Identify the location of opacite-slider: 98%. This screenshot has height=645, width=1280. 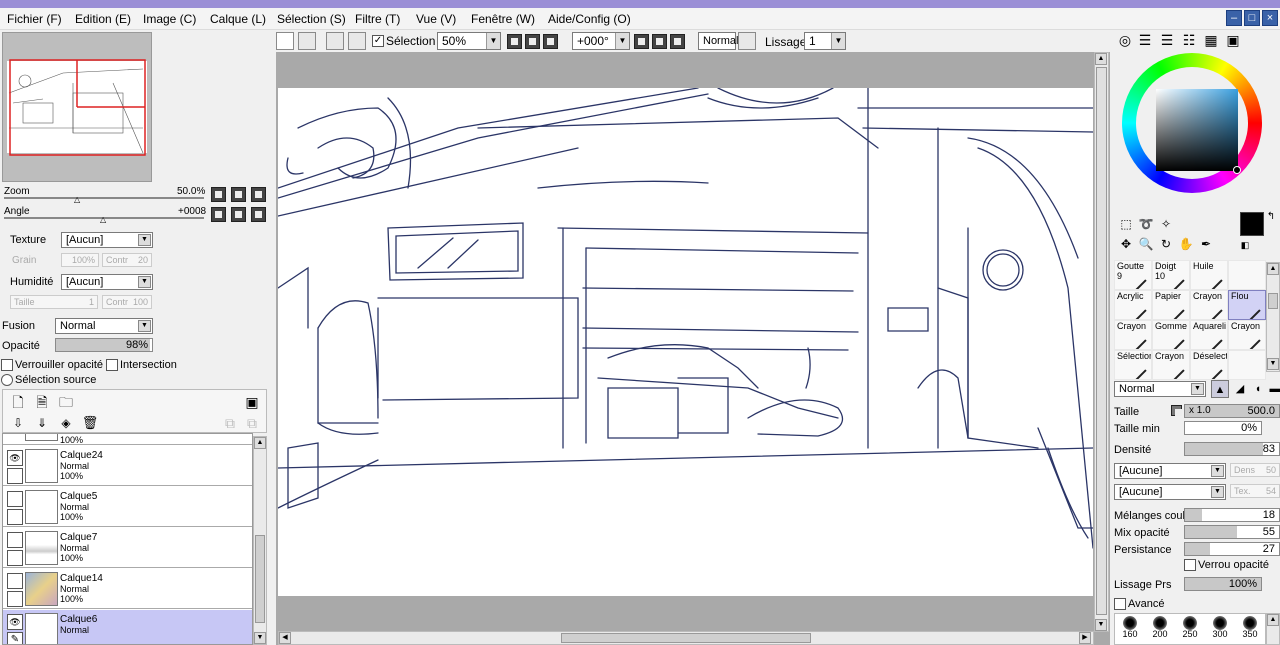
(104, 345).